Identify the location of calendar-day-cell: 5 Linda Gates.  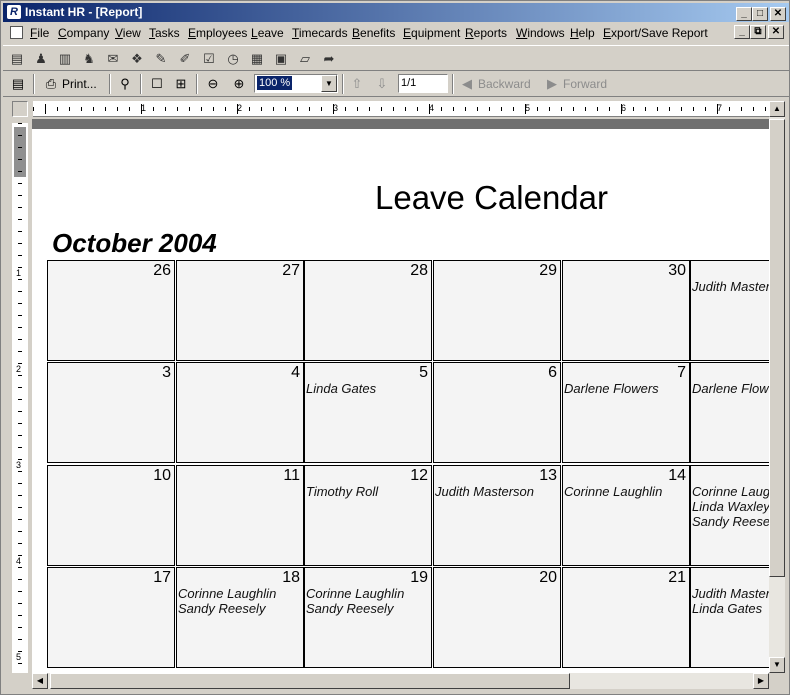
(368, 412).